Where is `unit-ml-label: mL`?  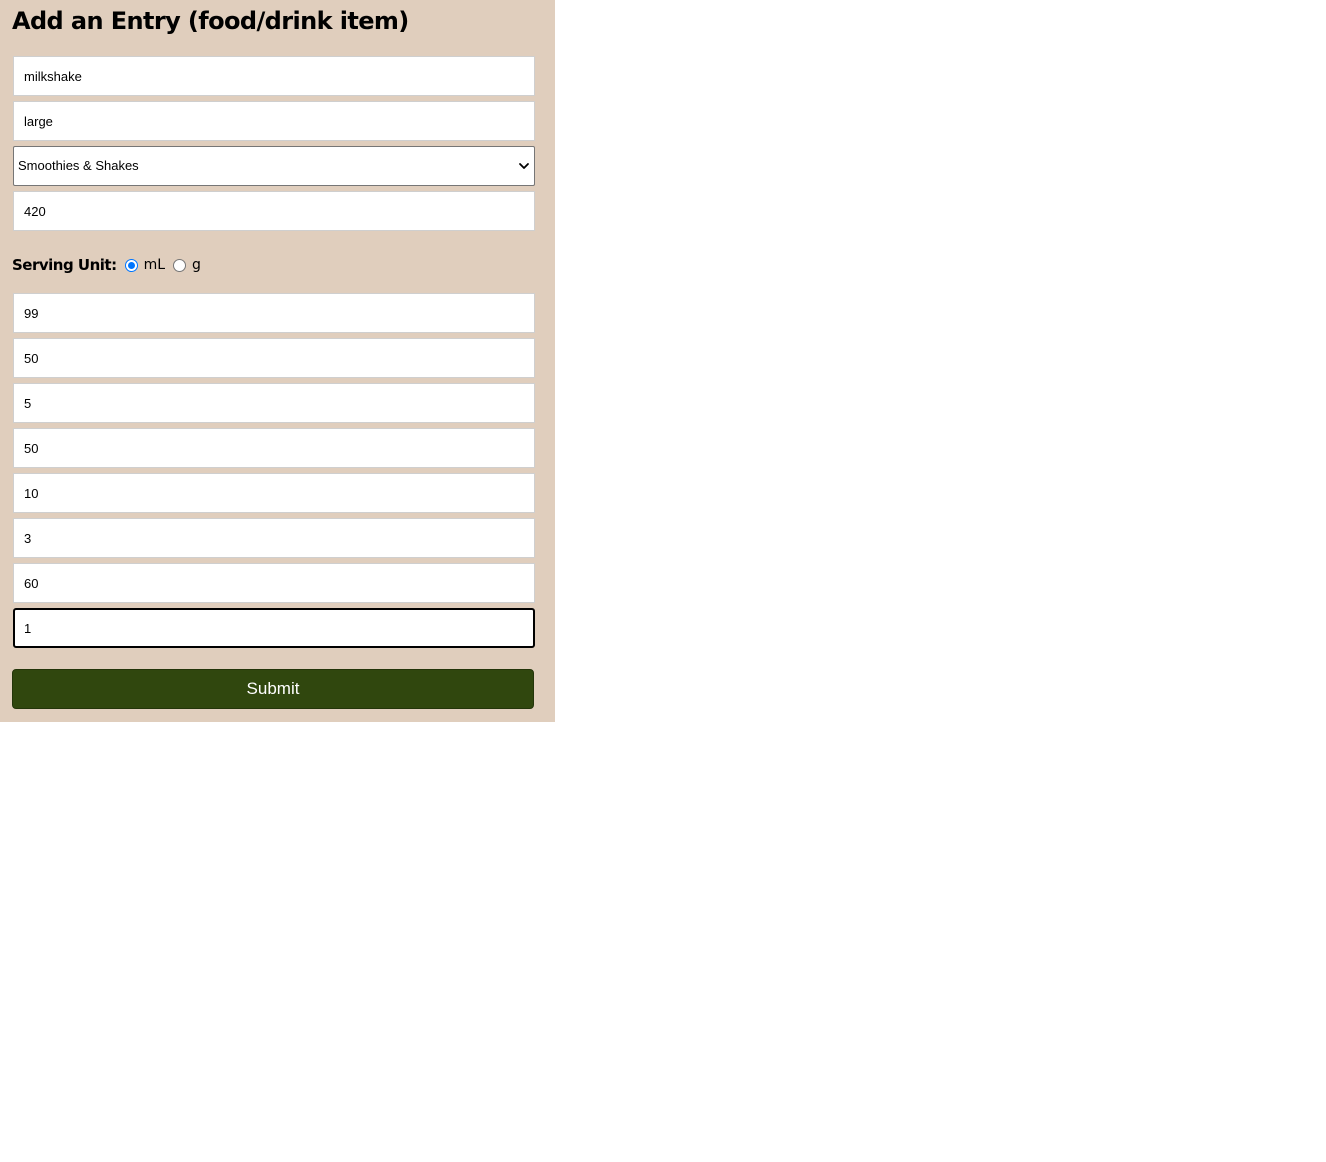 unit-ml-label: mL is located at coordinates (154, 265).